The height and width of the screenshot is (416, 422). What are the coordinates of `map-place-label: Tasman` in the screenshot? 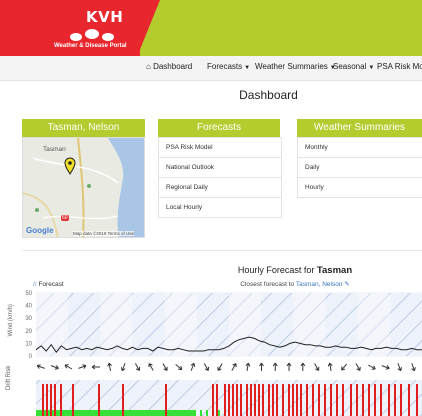 It's located at (54, 149).